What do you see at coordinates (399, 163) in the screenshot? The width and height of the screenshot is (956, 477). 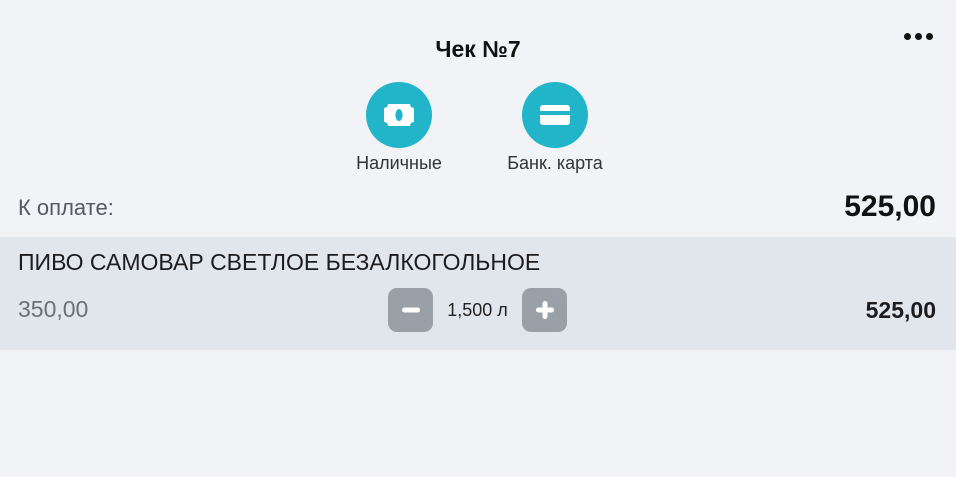 I see `pay-cash-label: Наличные` at bounding box center [399, 163].